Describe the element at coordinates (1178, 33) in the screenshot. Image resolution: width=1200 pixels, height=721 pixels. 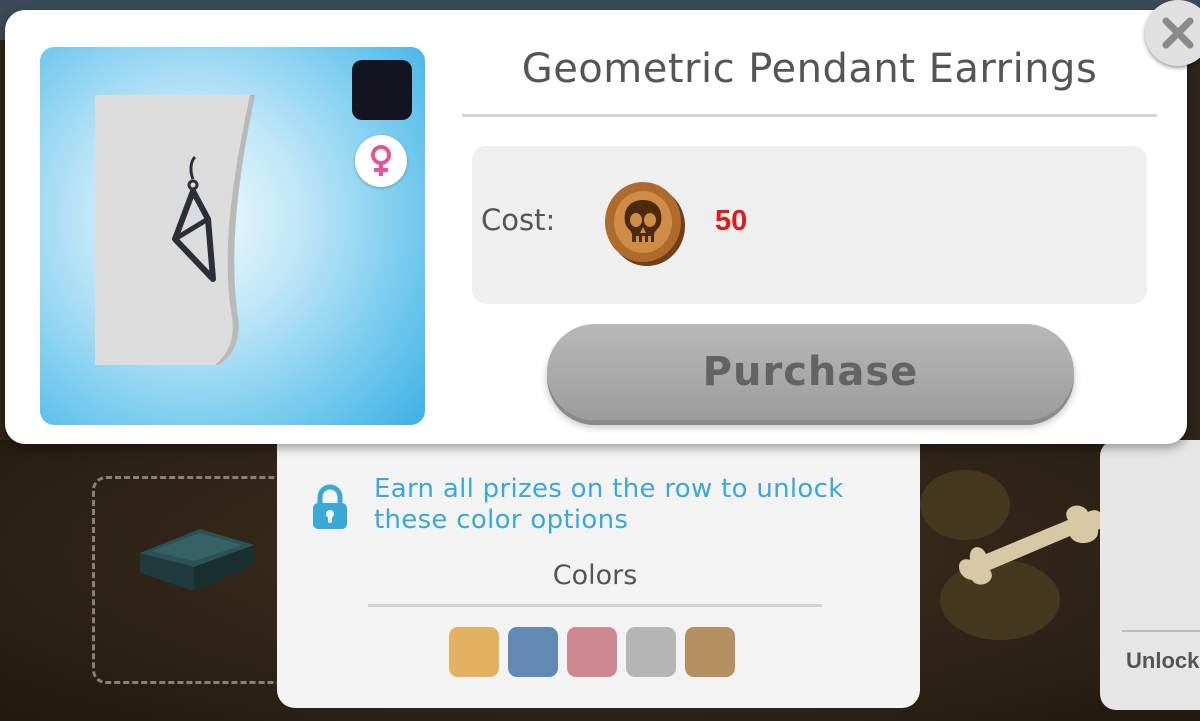
I see `close-icon` at that location.